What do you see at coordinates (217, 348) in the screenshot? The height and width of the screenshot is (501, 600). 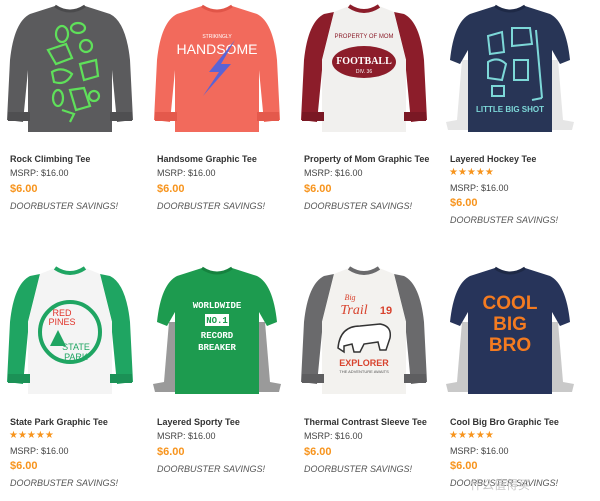 I see `shirt-text: BREAKER` at bounding box center [217, 348].